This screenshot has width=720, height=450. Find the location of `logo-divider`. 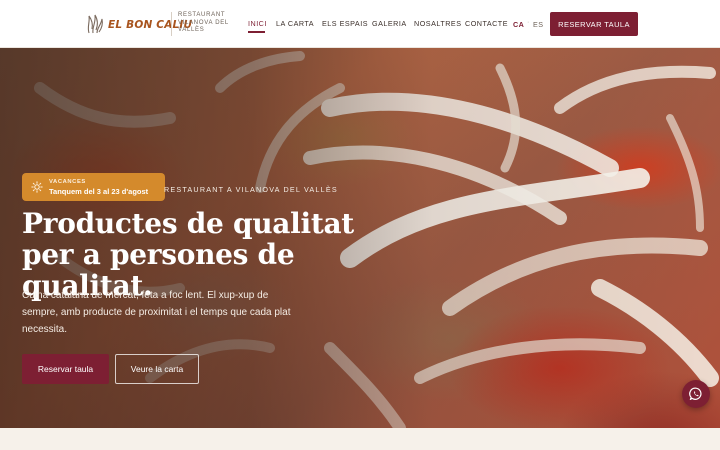

logo-divider is located at coordinates (171, 24).